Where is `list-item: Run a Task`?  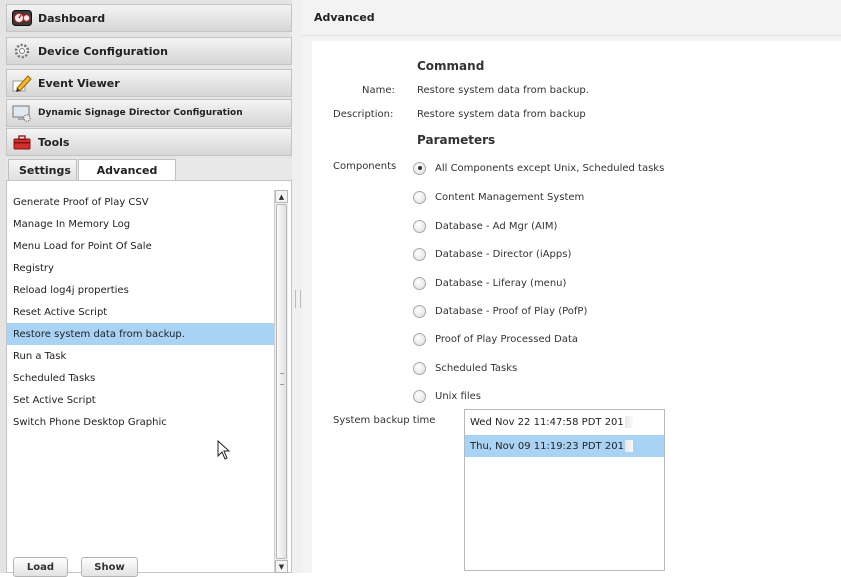
list-item: Run a Task is located at coordinates (141, 356).